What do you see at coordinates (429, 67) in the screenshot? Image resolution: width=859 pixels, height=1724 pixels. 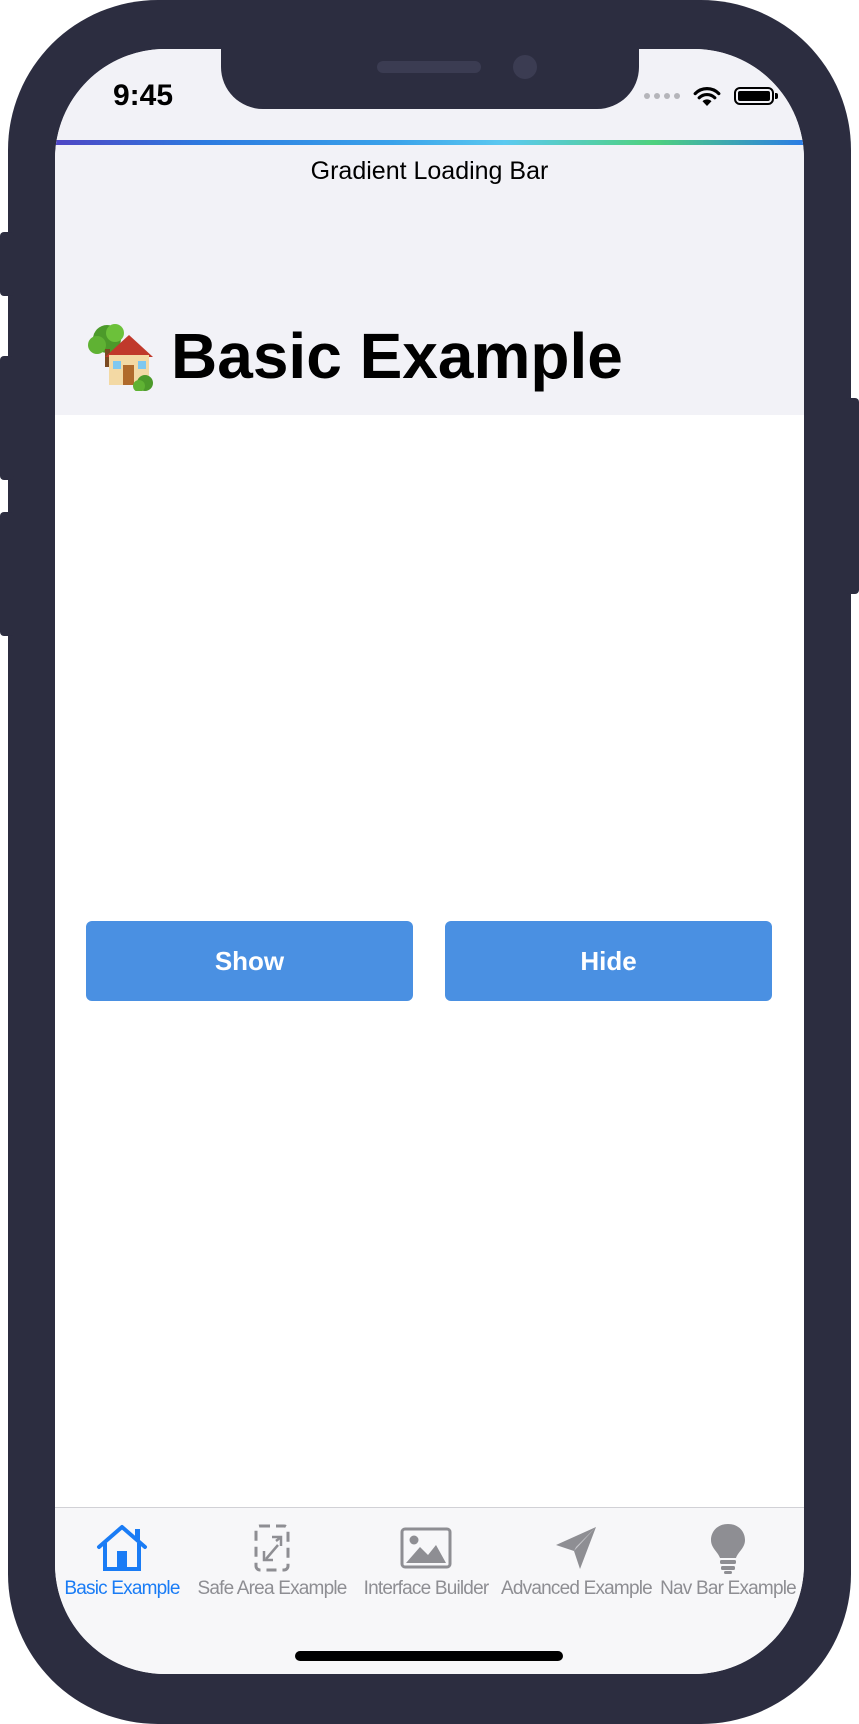 I see `speaker-grille` at bounding box center [429, 67].